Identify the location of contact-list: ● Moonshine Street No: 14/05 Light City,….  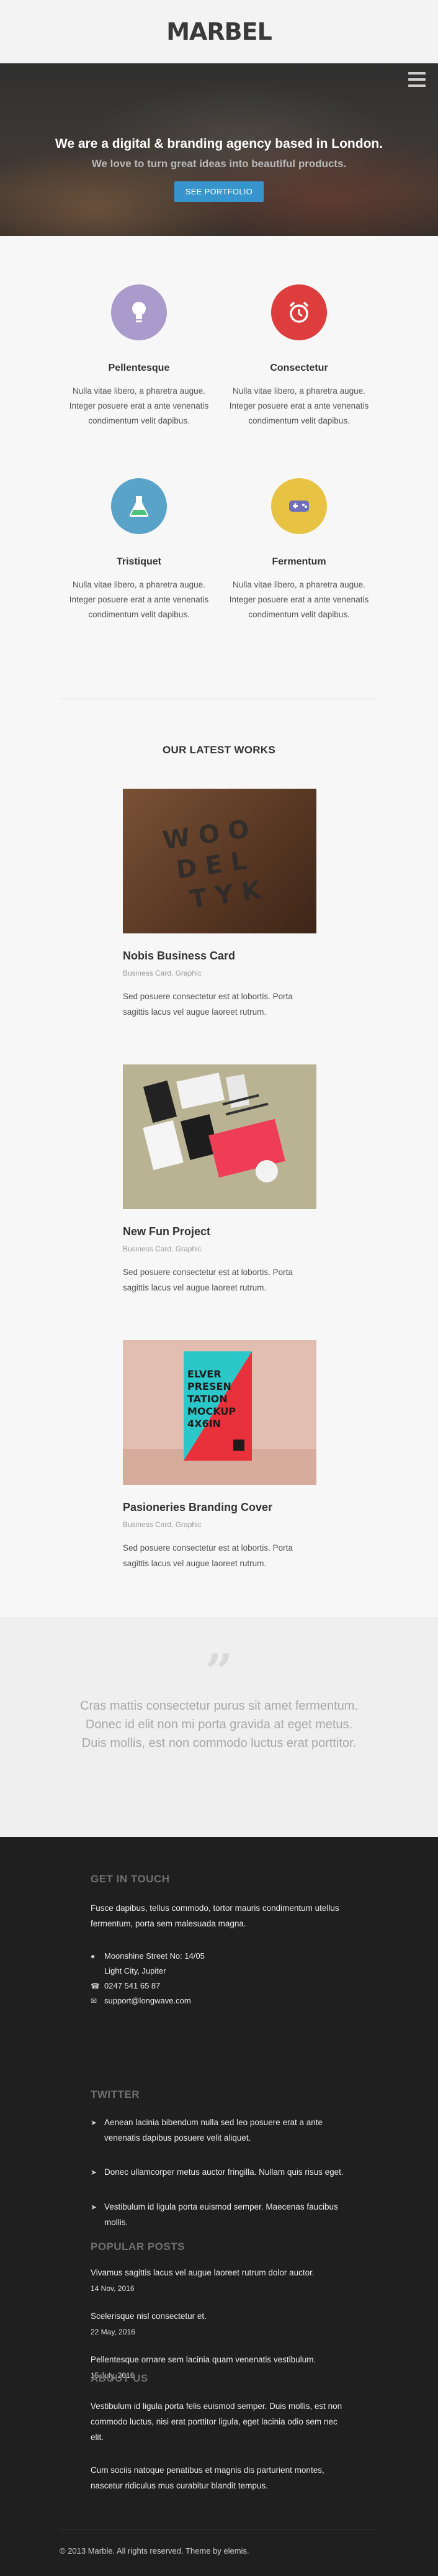
(218, 1978).